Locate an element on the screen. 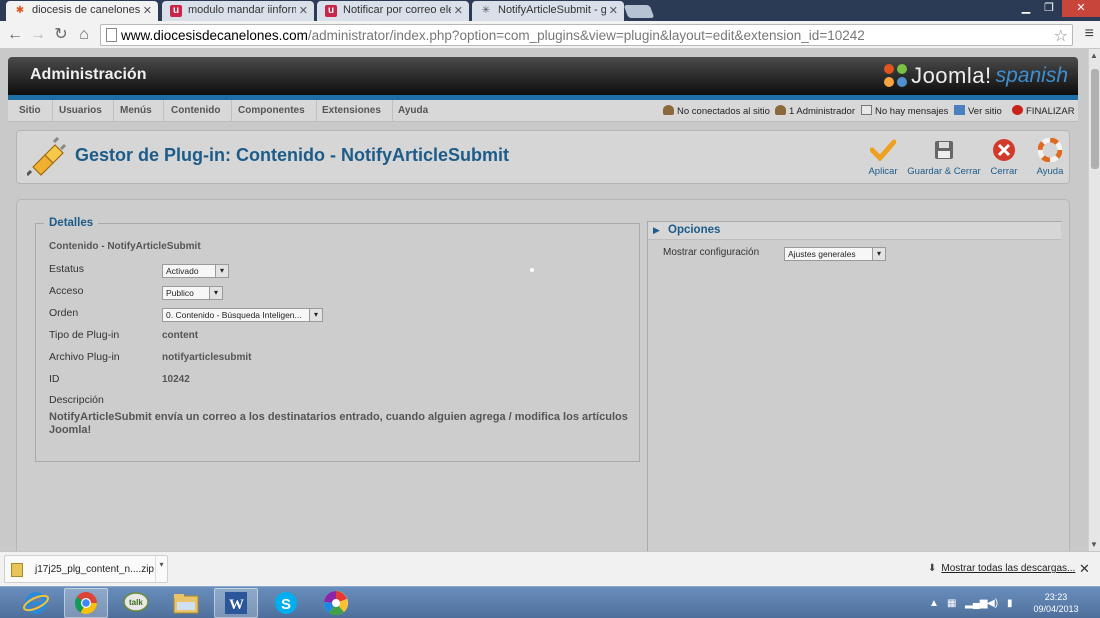 The image size is (1100, 618). status-messages: No hay mensajes is located at coordinates (904, 111).